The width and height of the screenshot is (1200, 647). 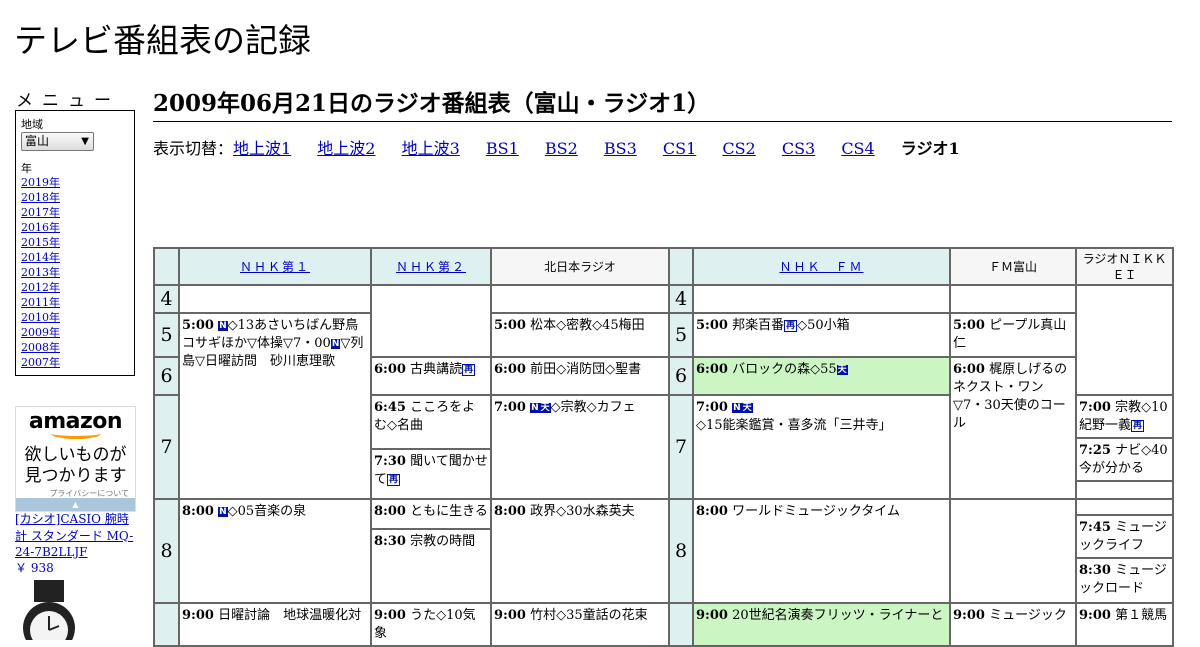 What do you see at coordinates (1124, 417) in the screenshot?
I see `program-cell: 7:00 宗教◇10紀野一義再` at bounding box center [1124, 417].